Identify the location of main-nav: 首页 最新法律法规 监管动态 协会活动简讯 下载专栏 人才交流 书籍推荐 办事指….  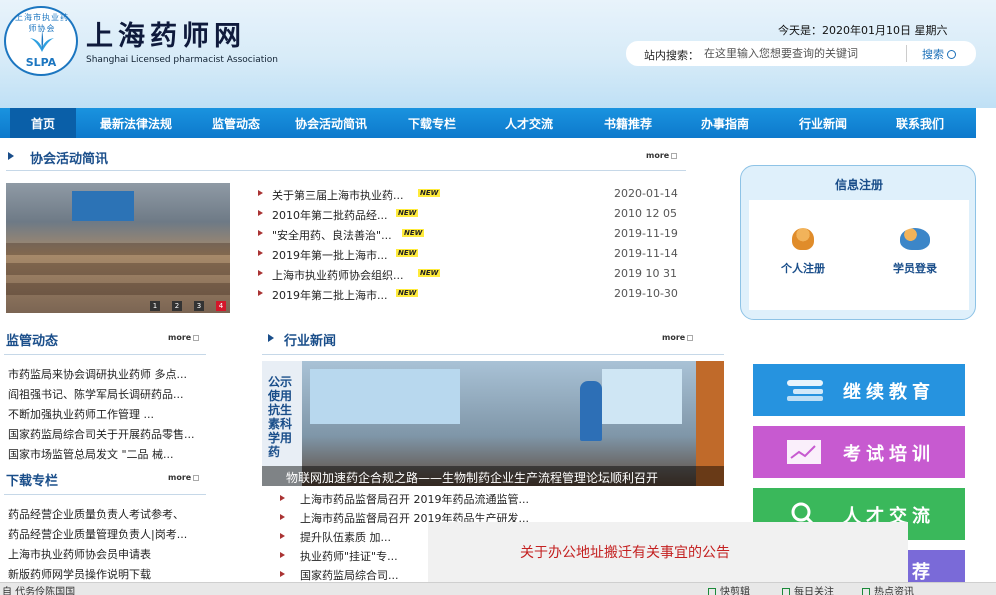
(488, 123).